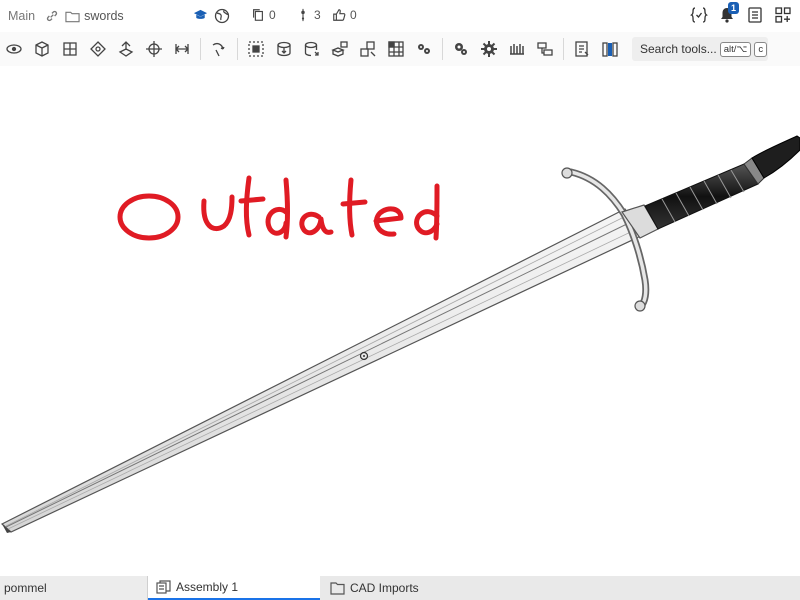 This screenshot has width=800, height=600. I want to click on learning-center-icon, so click(200, 15).